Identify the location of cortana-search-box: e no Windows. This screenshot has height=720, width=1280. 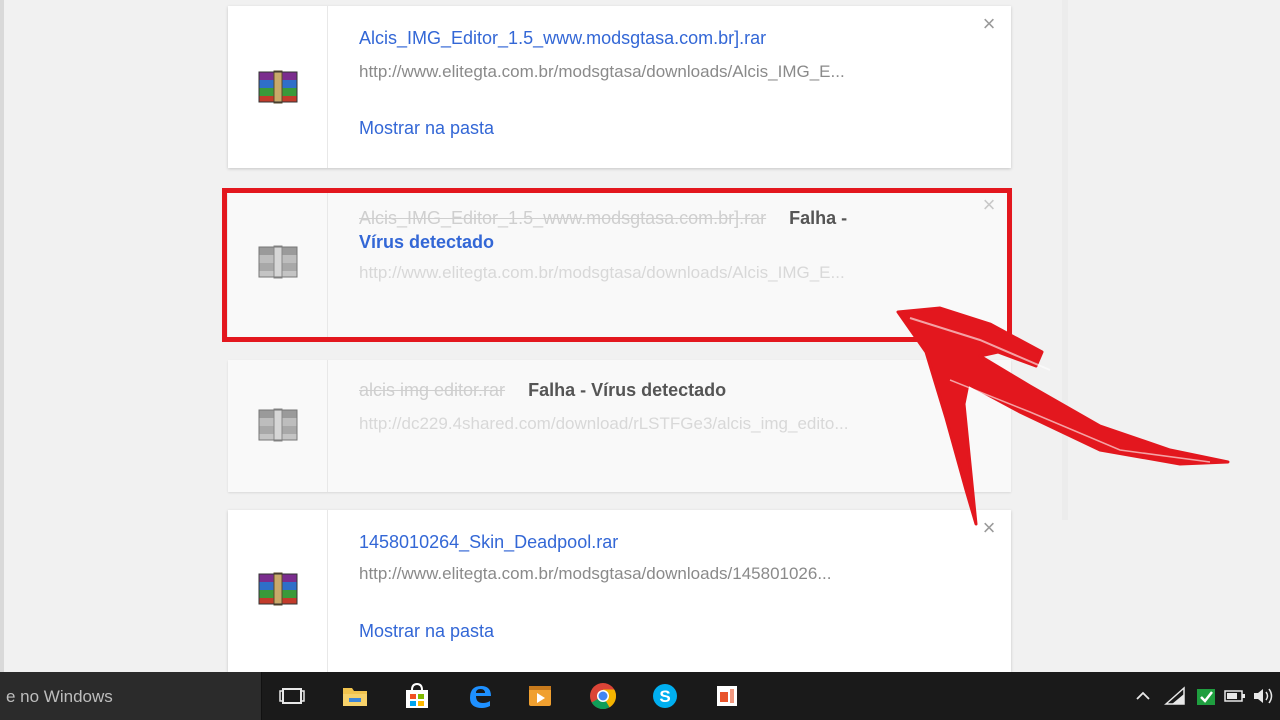
(131, 696).